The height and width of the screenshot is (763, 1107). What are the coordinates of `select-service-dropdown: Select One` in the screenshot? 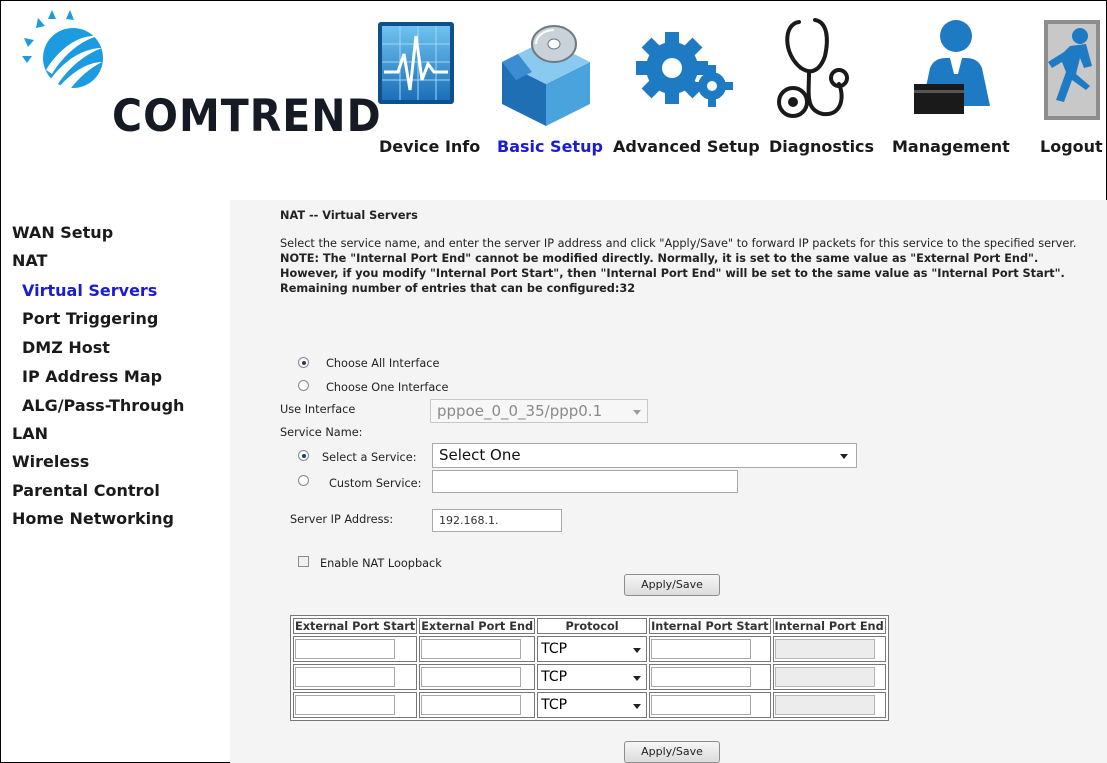 It's located at (644, 455).